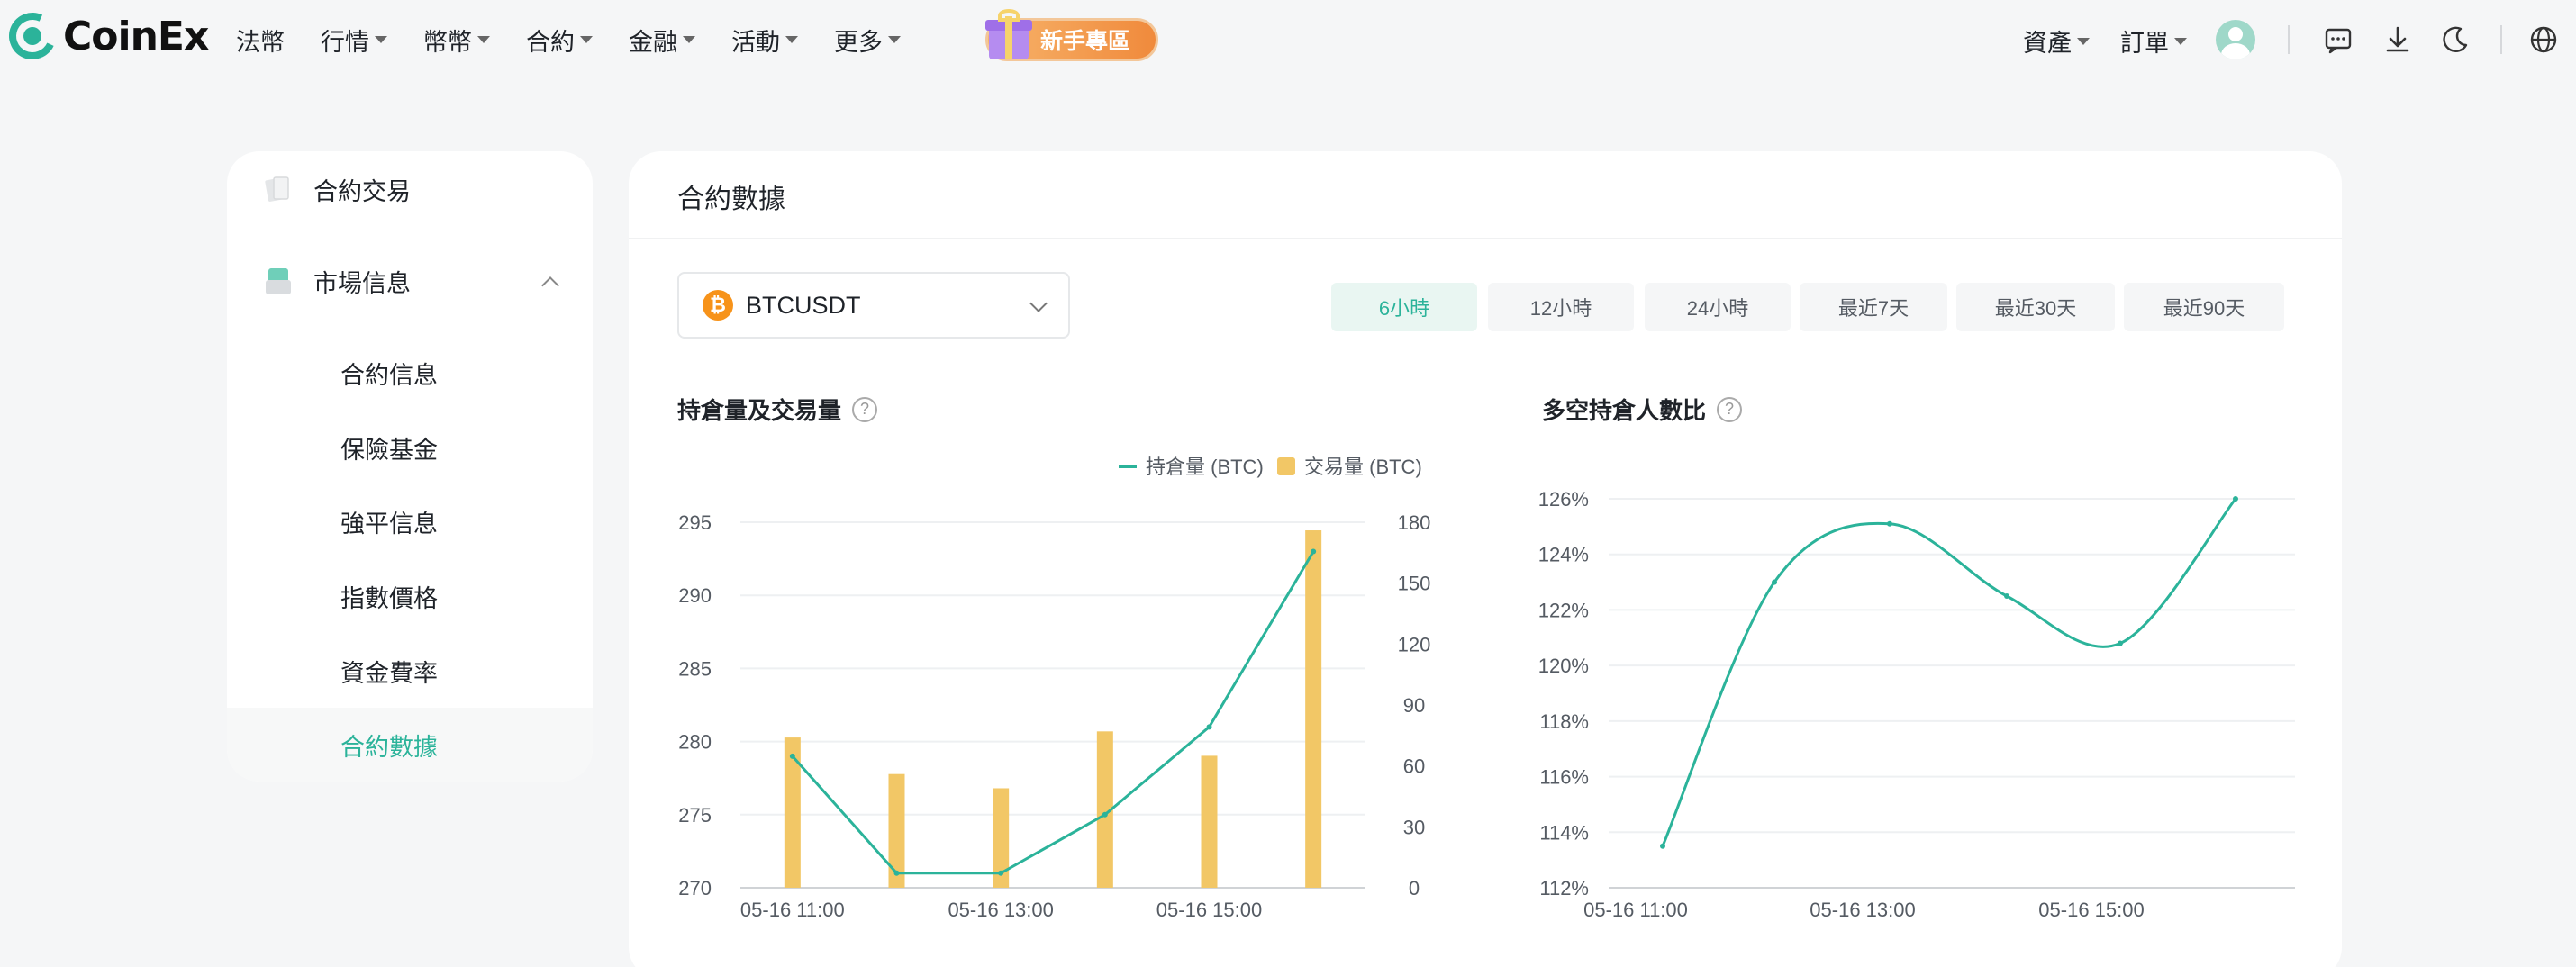 This screenshot has height=967, width=2576. I want to click on nav-label: 活動, so click(755, 42).